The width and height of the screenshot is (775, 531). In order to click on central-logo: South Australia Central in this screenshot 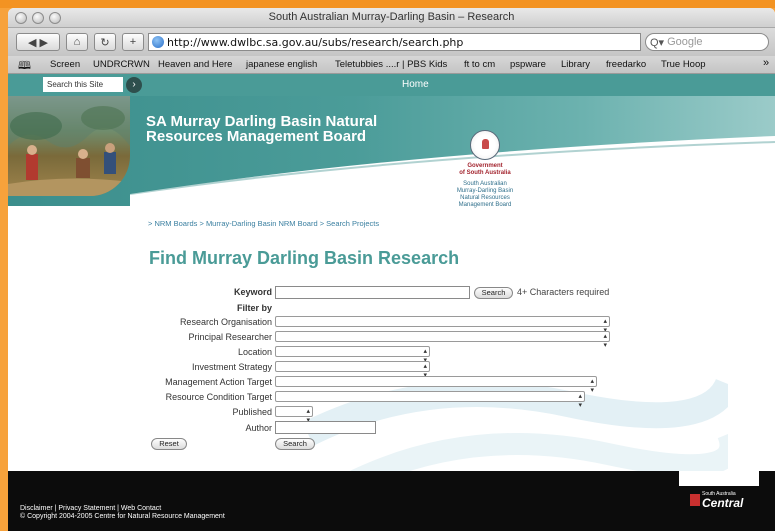, I will do `click(725, 501)`.